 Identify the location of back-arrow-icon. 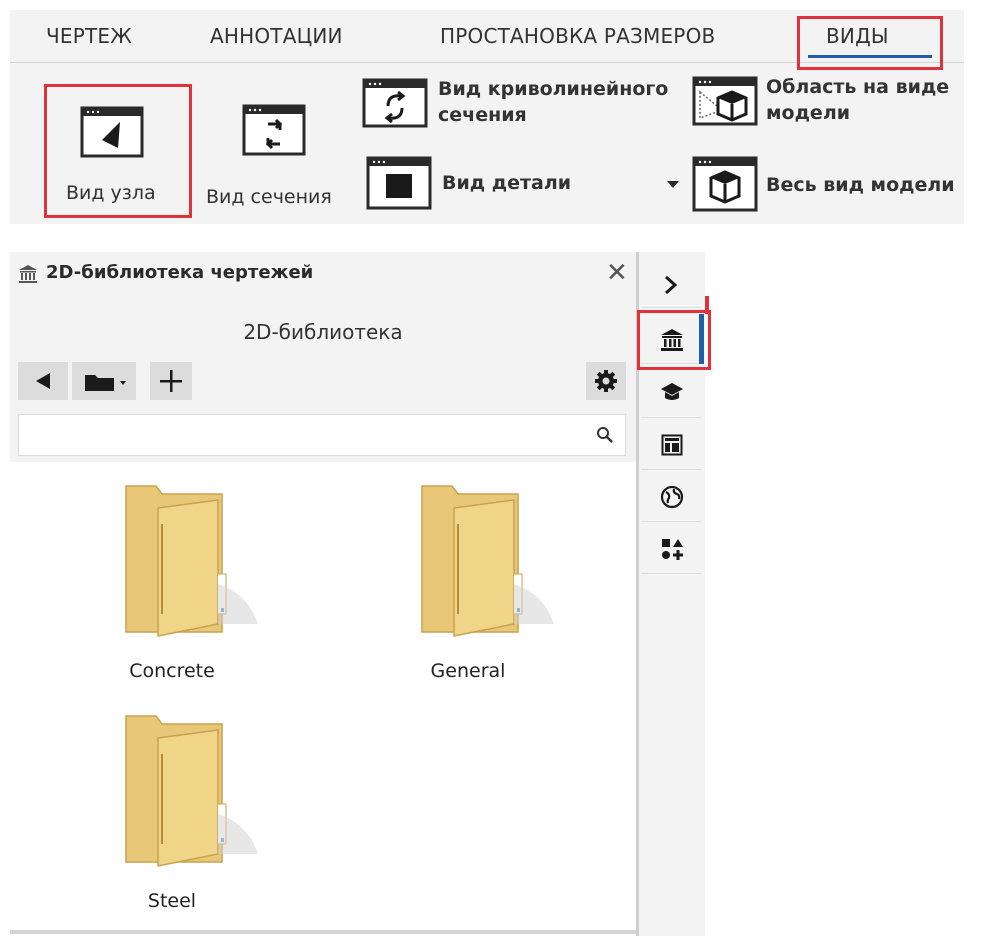
(43, 381).